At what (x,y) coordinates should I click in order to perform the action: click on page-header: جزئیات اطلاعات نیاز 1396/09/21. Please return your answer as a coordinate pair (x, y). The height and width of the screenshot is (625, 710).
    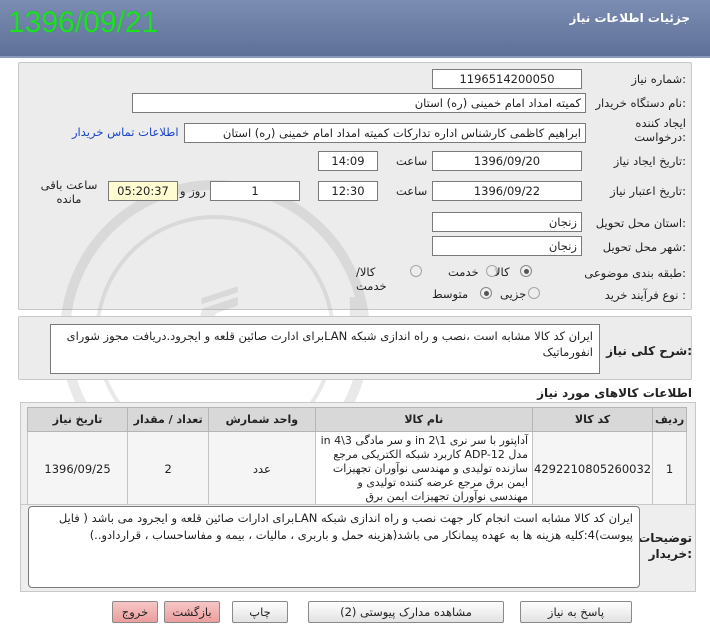
    Looking at the image, I should click on (355, 29).